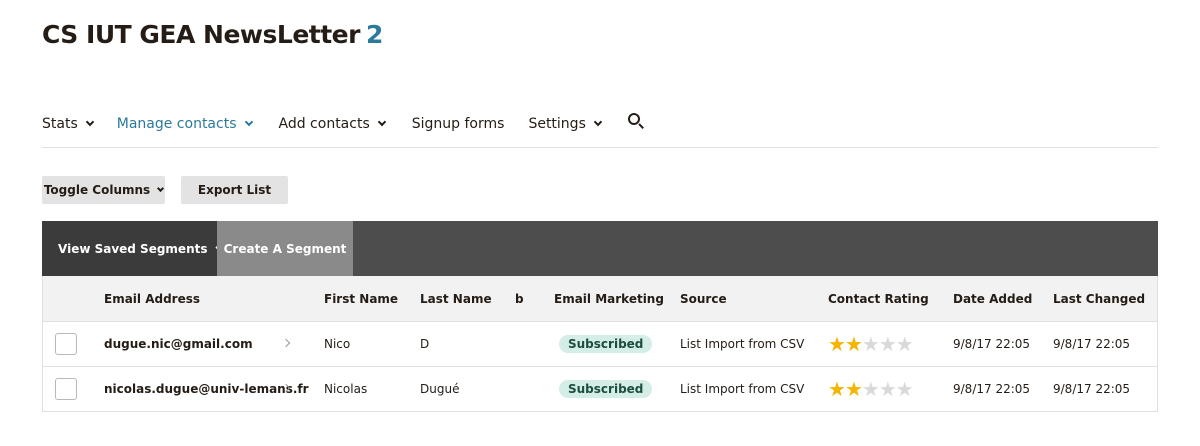 The width and height of the screenshot is (1200, 446). Describe the element at coordinates (1099, 299) in the screenshot. I see `column-header-last-changed: Last Changed` at that location.